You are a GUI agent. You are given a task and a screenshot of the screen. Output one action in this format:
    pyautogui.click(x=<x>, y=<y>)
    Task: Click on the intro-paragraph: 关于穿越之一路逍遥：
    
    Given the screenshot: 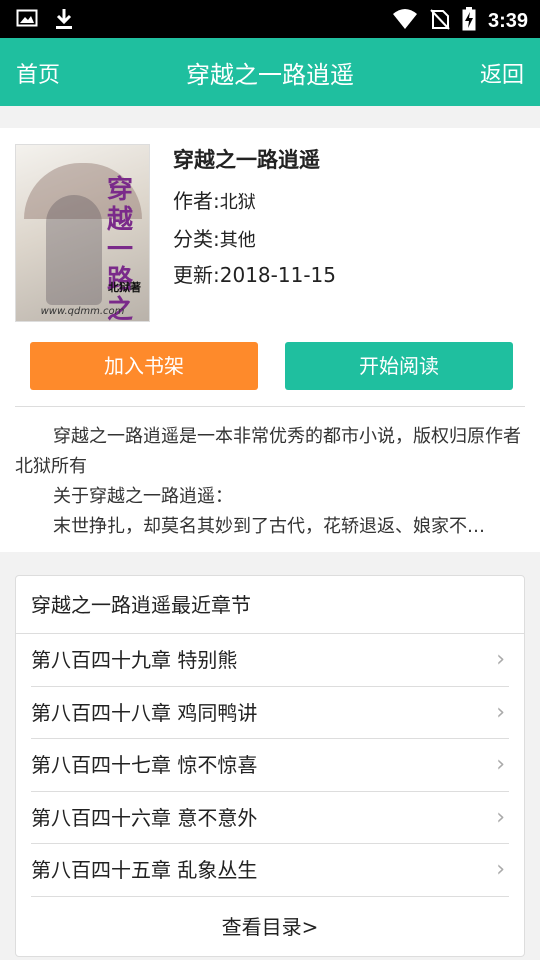 What is the action you would take?
    pyautogui.click(x=143, y=496)
    